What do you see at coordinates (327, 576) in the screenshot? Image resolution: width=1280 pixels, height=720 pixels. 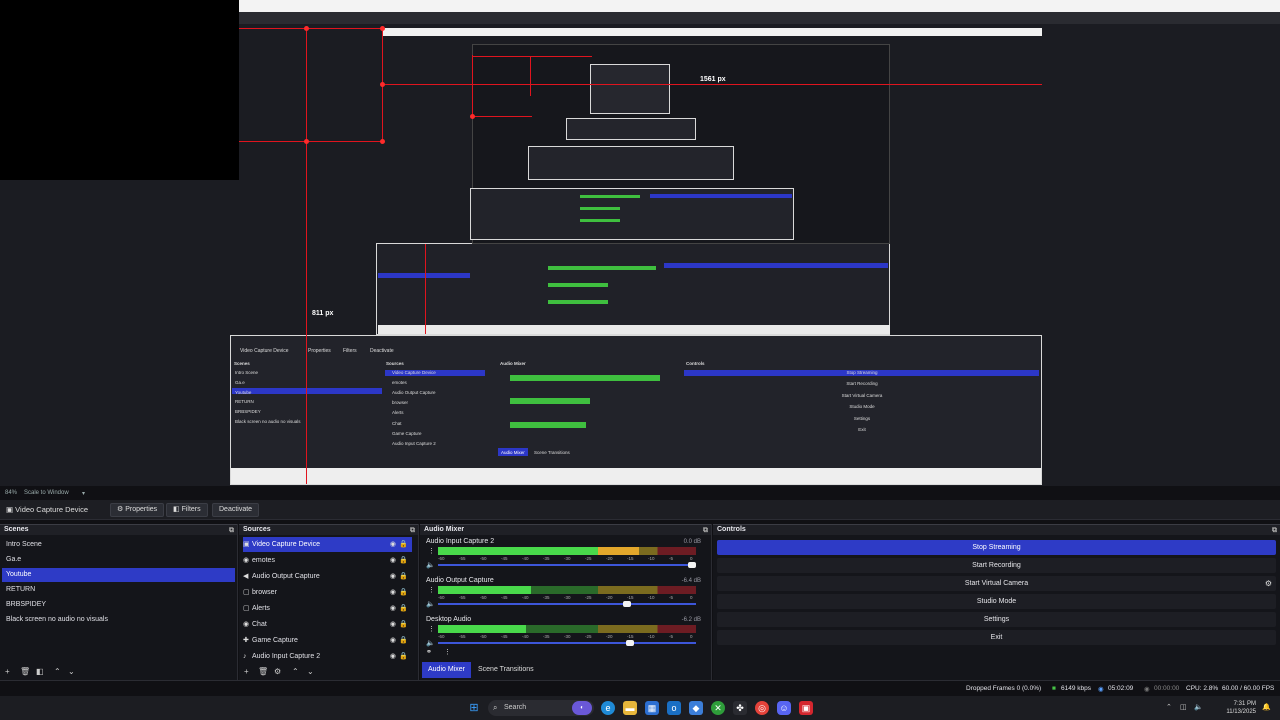 I see `source-item: ◀ Audio Output Capture ◉ 🔒` at bounding box center [327, 576].